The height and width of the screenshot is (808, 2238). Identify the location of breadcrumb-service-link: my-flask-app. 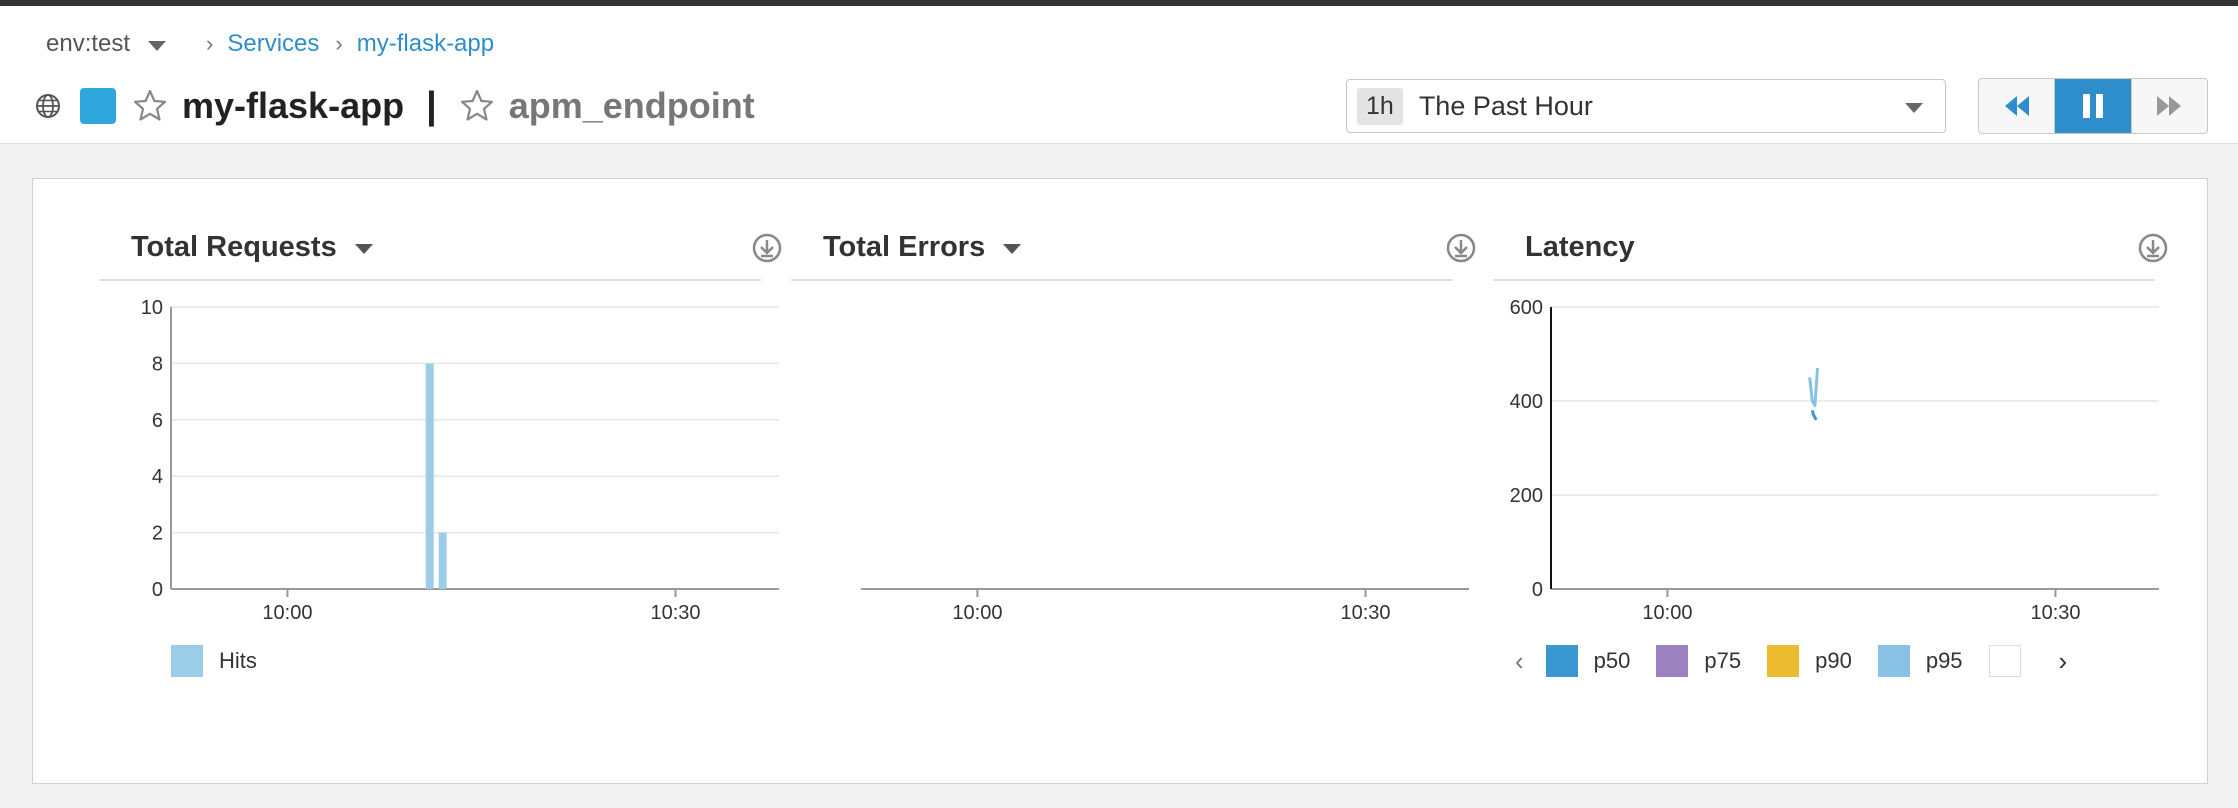
(425, 44).